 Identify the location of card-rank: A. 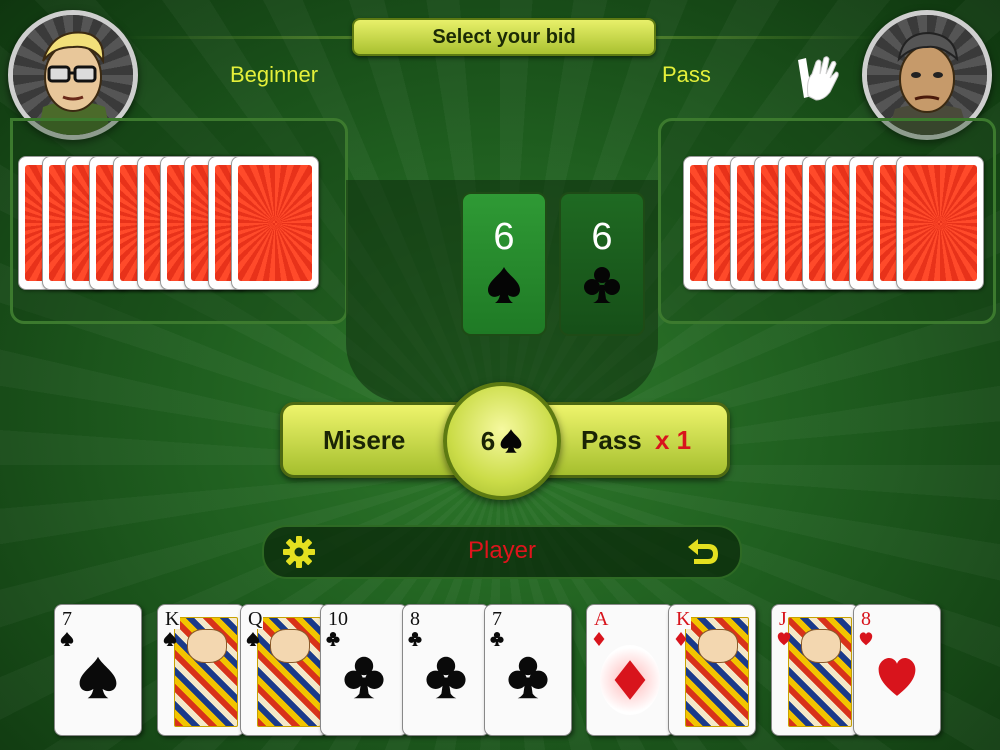
(601, 619).